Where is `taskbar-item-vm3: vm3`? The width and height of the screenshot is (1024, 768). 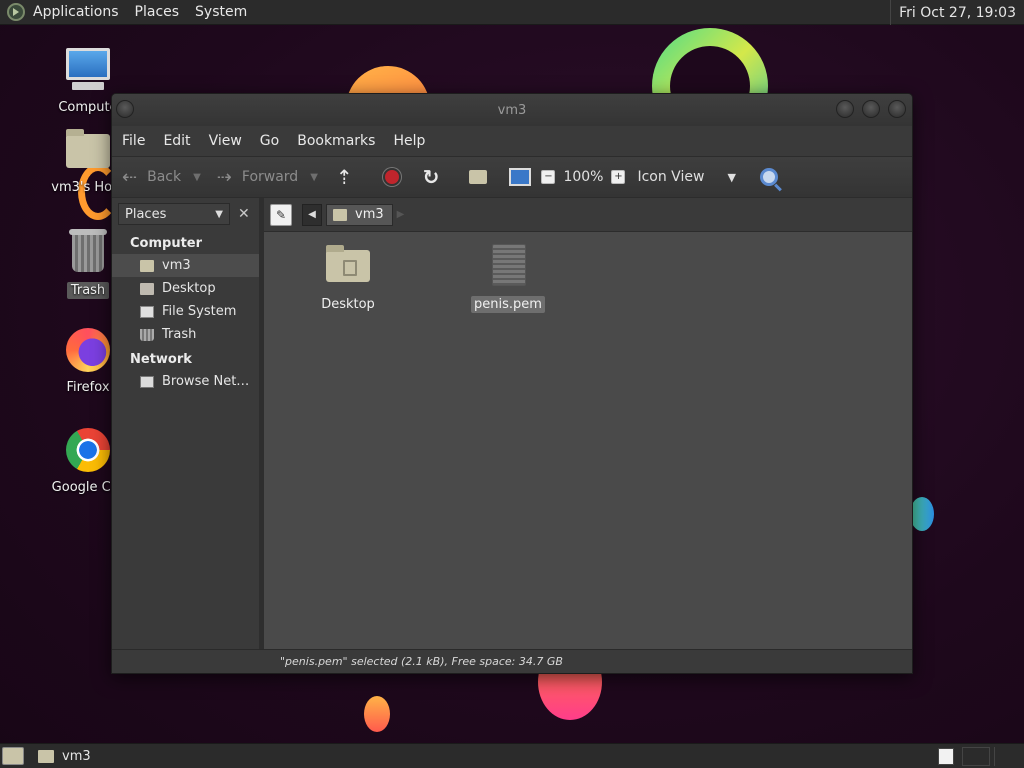 taskbar-item-vm3: vm3 is located at coordinates (64, 756).